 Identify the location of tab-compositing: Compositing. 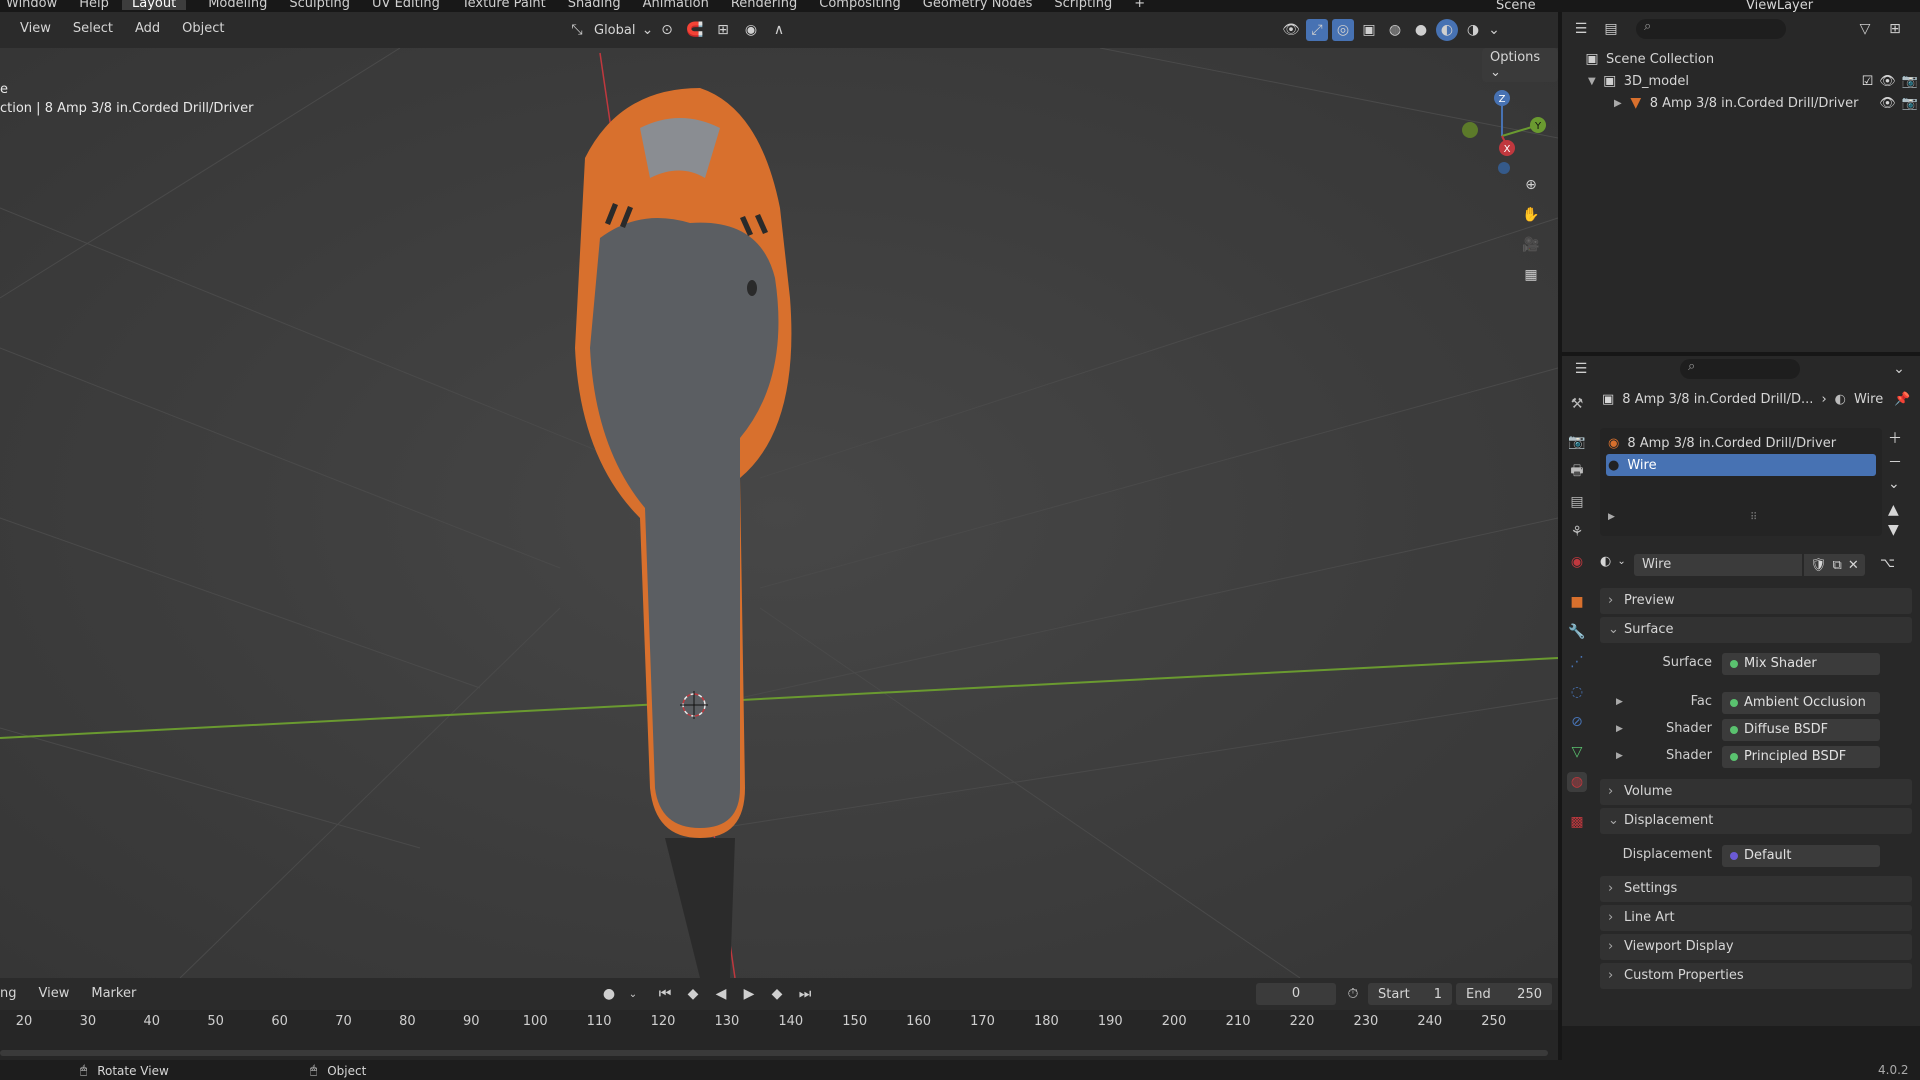
(860, 5).